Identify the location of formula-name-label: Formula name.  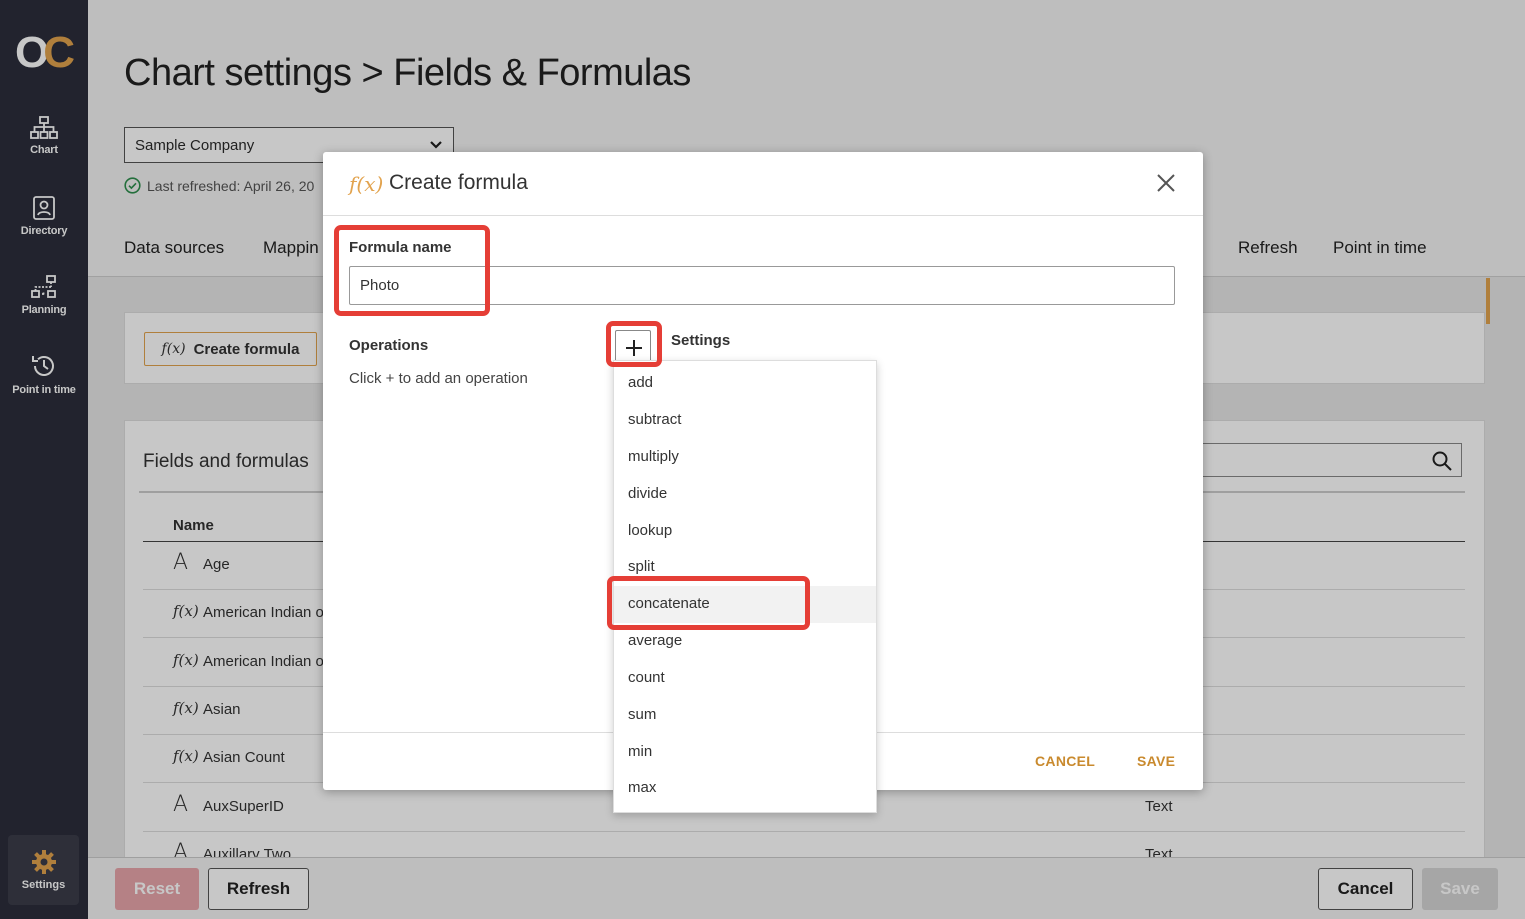
(400, 247).